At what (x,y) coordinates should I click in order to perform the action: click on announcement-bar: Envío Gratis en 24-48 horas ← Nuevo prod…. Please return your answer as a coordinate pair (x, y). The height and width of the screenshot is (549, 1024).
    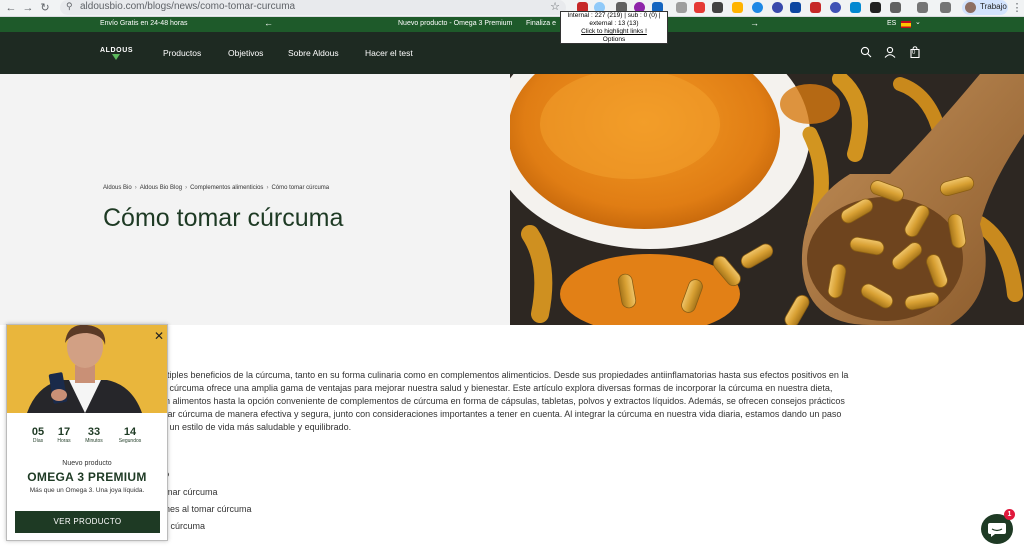
    Looking at the image, I should click on (512, 24).